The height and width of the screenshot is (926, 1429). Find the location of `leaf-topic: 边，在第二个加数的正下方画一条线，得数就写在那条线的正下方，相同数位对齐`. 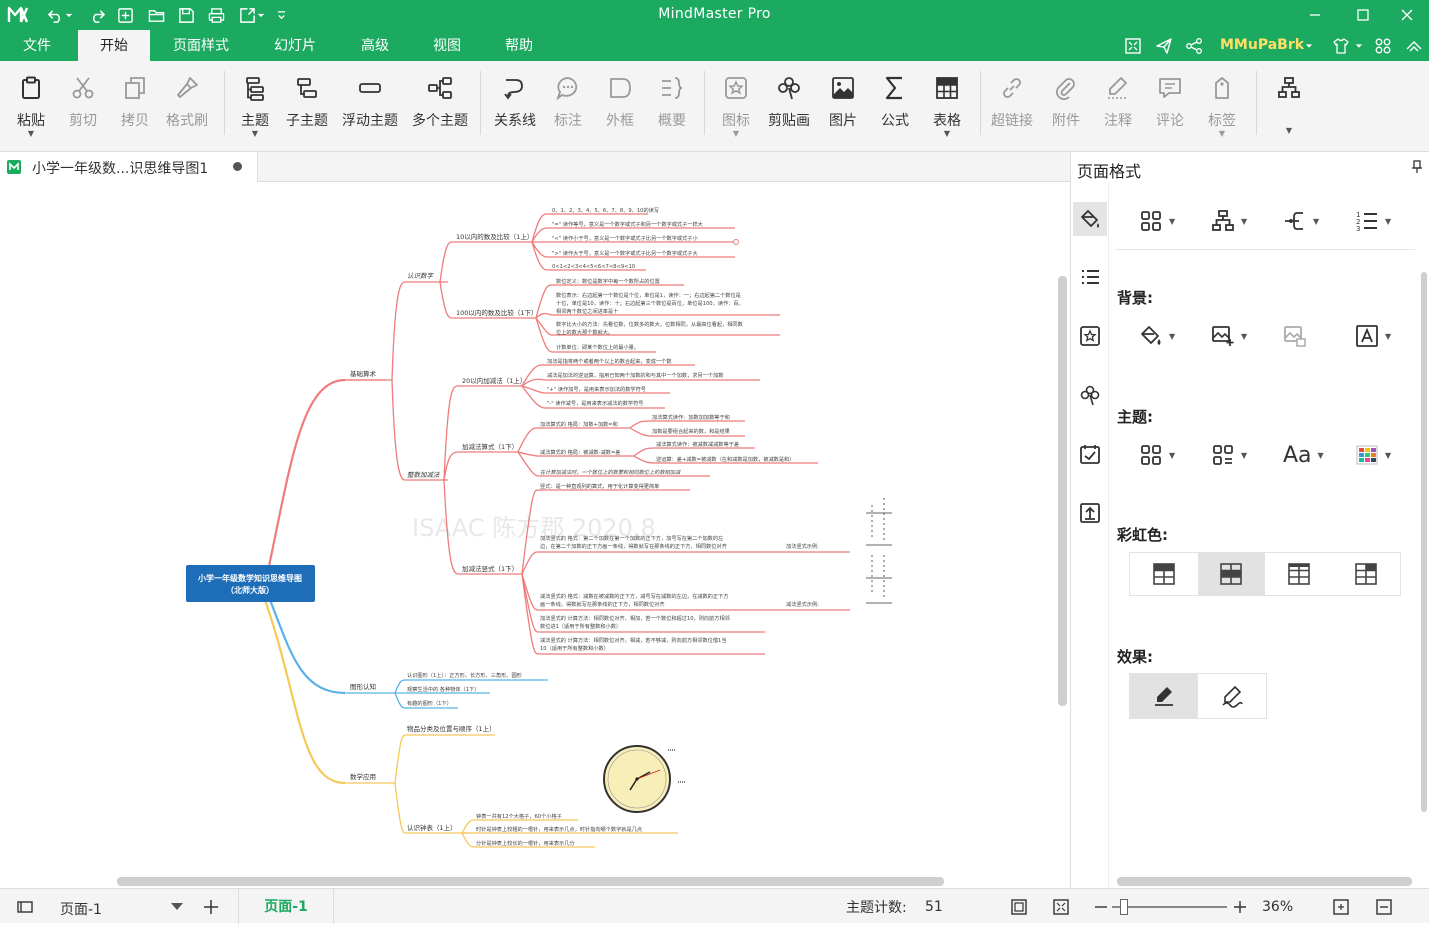

leaf-topic: 边，在第二个加数的正下方画一条线，得数就写在那条线的正下方，相同数位对齐 is located at coordinates (633, 546).